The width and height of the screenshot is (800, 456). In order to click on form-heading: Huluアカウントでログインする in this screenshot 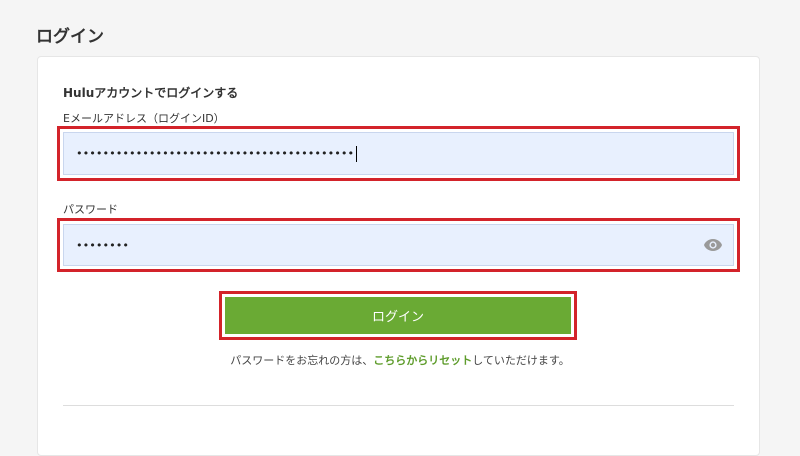, I will do `click(151, 93)`.